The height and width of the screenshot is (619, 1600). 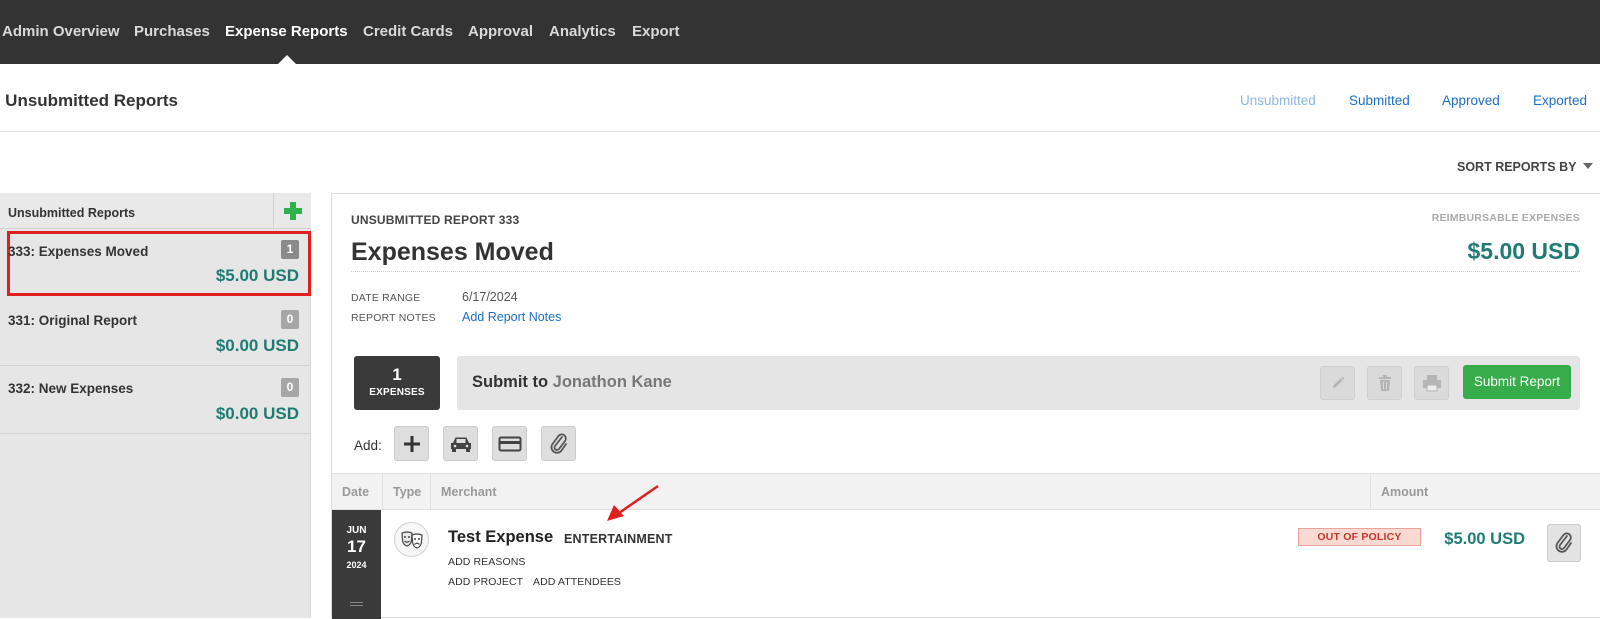 What do you see at coordinates (368, 445) in the screenshot?
I see `add-label: Add:` at bounding box center [368, 445].